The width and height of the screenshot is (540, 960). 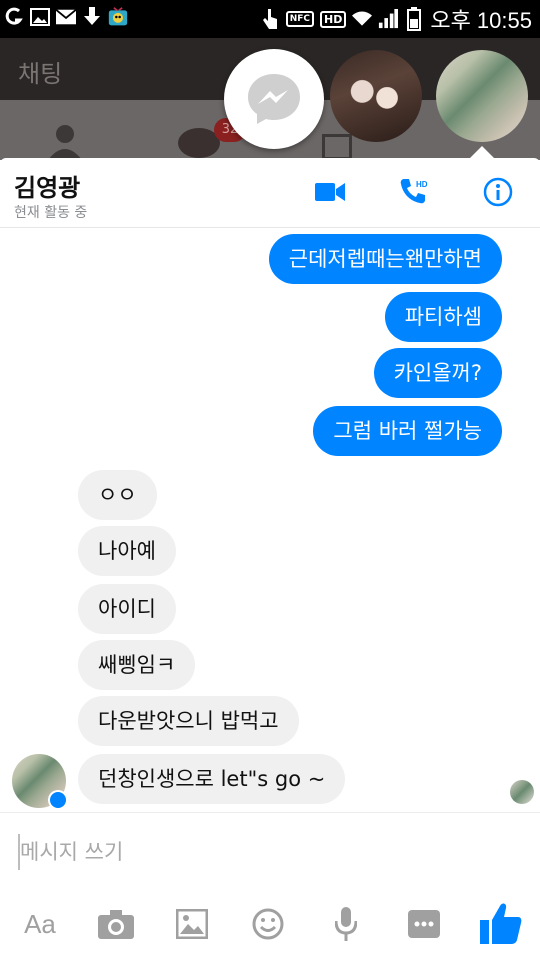 I want to click on thumbs-up-icon, so click(x=501, y=923).